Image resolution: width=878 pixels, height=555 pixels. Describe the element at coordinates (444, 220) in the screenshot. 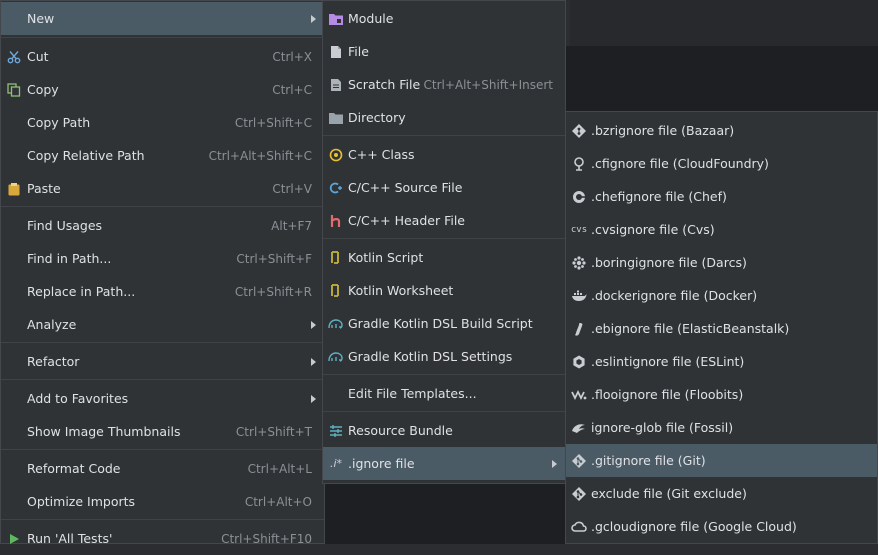

I see `menu-item-c-cpp-header-file: C/C++ Header File` at that location.